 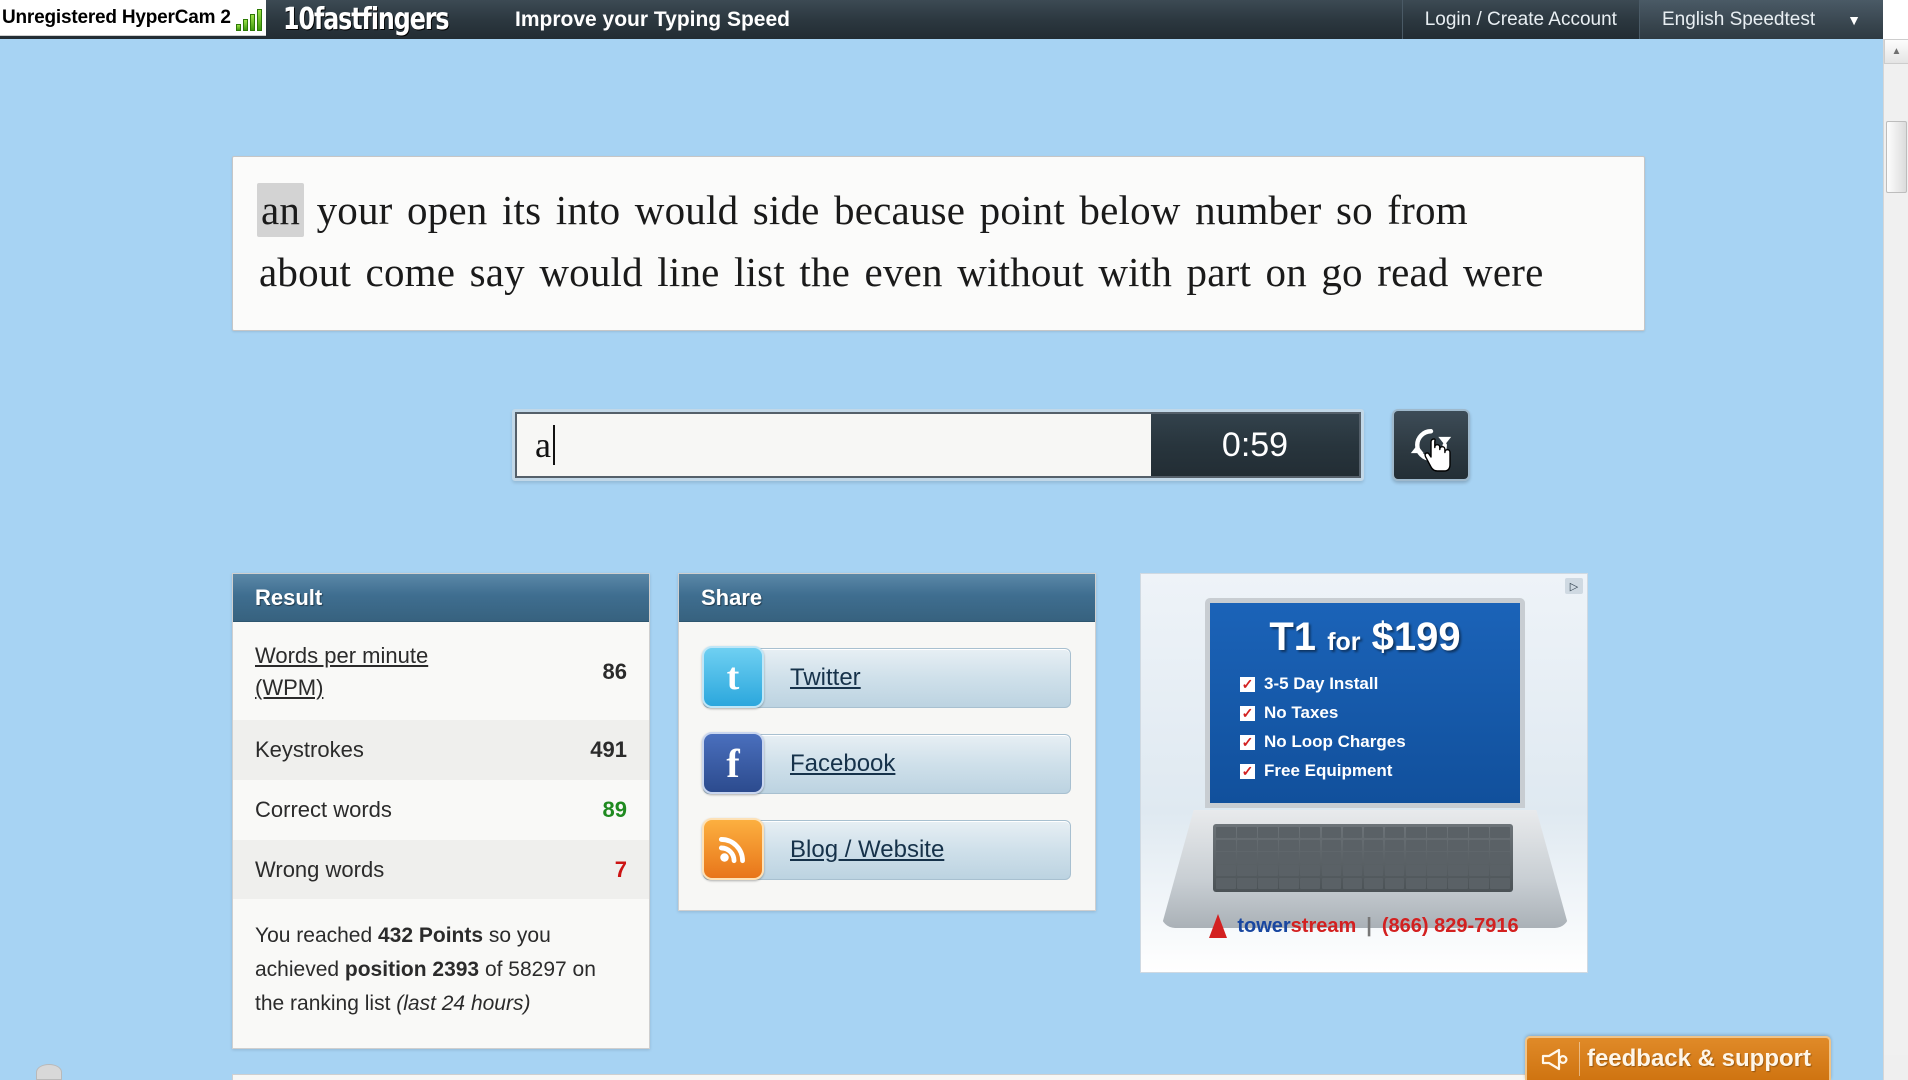 What do you see at coordinates (1677, 1058) in the screenshot?
I see `feedback-support-button: feedback & support` at bounding box center [1677, 1058].